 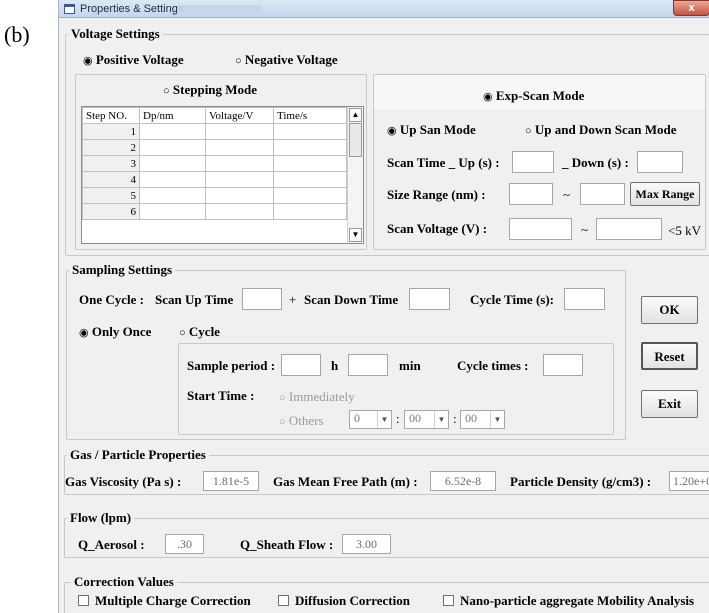 What do you see at coordinates (366, 544) in the screenshot?
I see `sheath-flow-field: 3.00` at bounding box center [366, 544].